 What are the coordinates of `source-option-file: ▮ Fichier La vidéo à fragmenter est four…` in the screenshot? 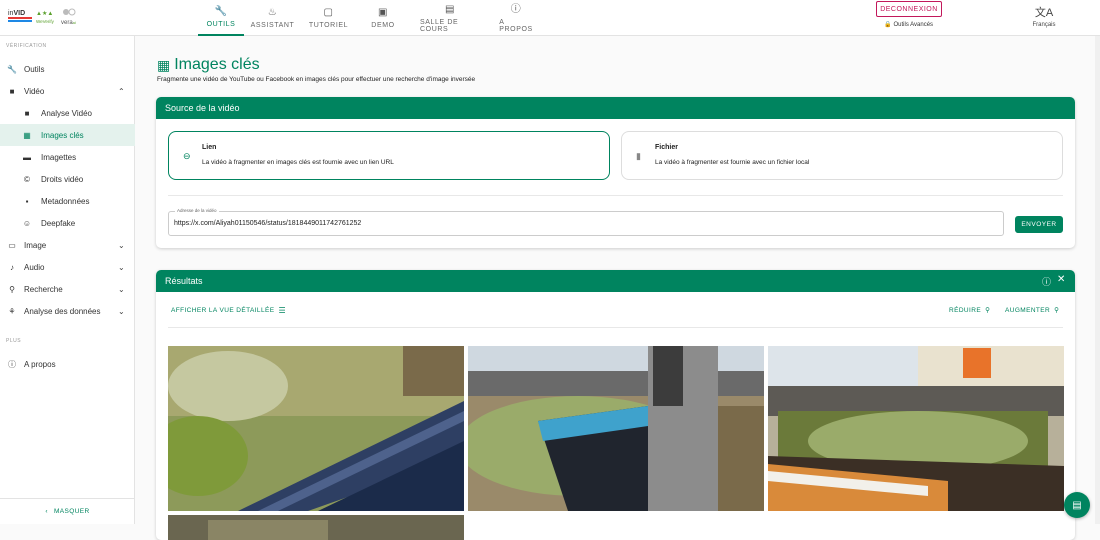 It's located at (842, 155).